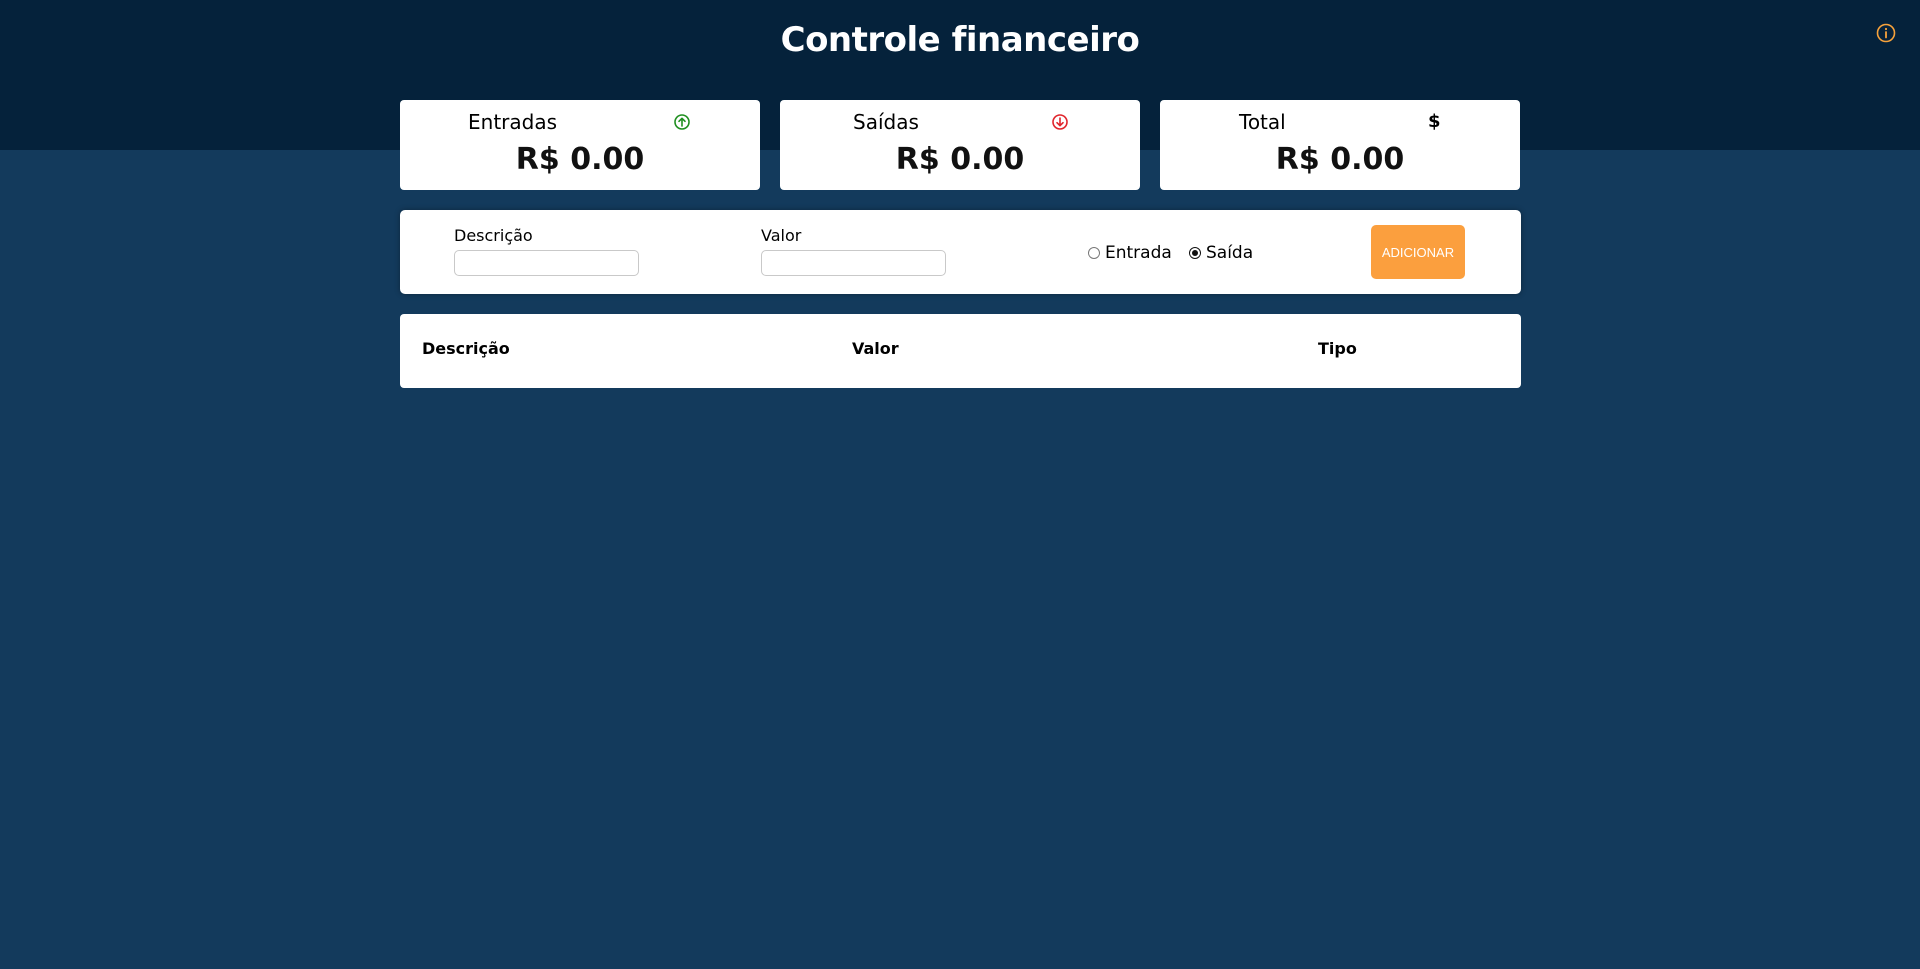 The image size is (1920, 969). Describe the element at coordinates (886, 122) in the screenshot. I see `expense-card-title: Saídas` at that location.